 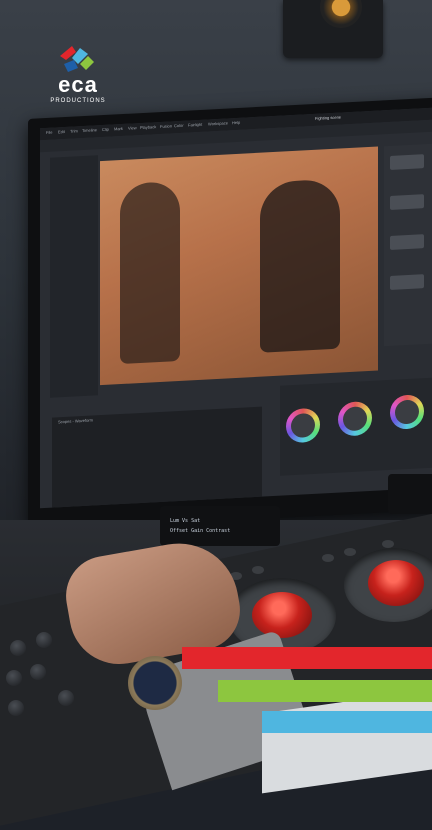 What do you see at coordinates (195, 124) in the screenshot?
I see `menu-item: Fairlight` at bounding box center [195, 124].